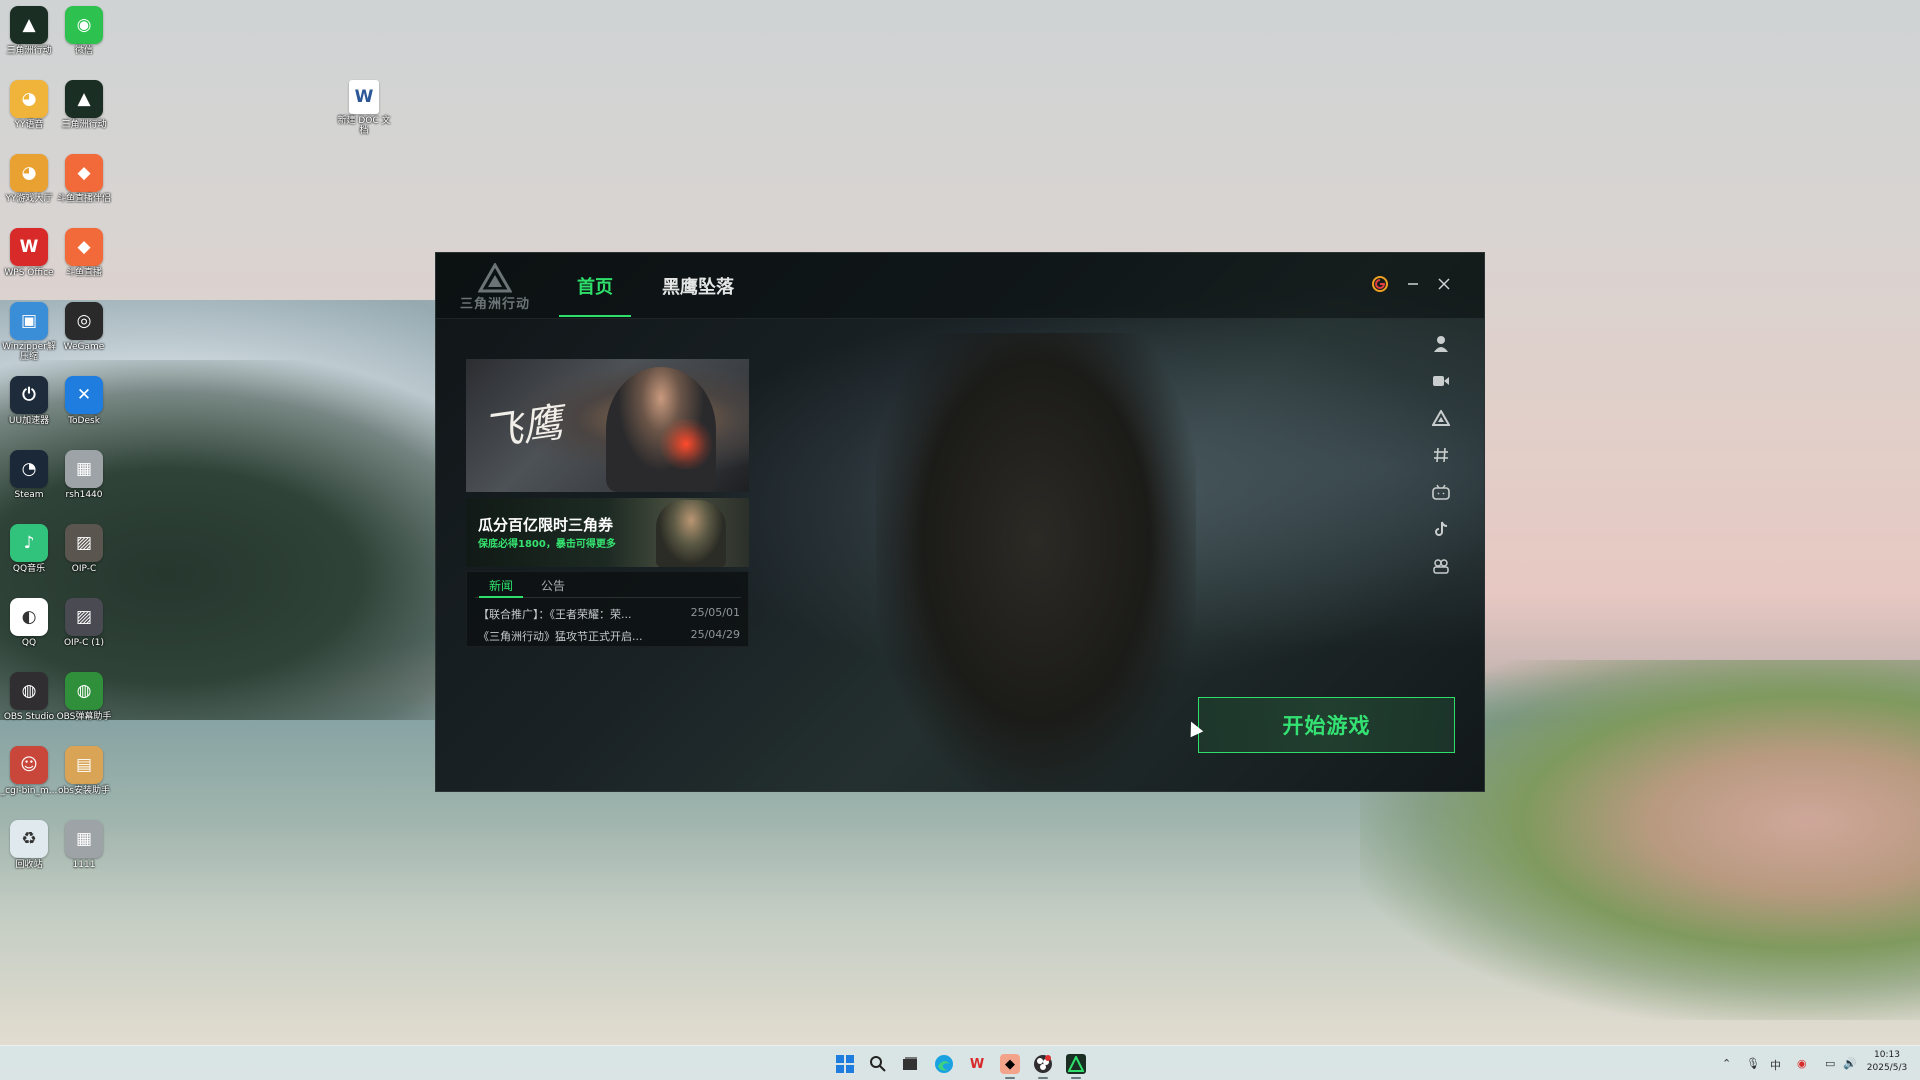 The height and width of the screenshot is (1080, 1920). I want to click on video-icon, so click(1441, 380).